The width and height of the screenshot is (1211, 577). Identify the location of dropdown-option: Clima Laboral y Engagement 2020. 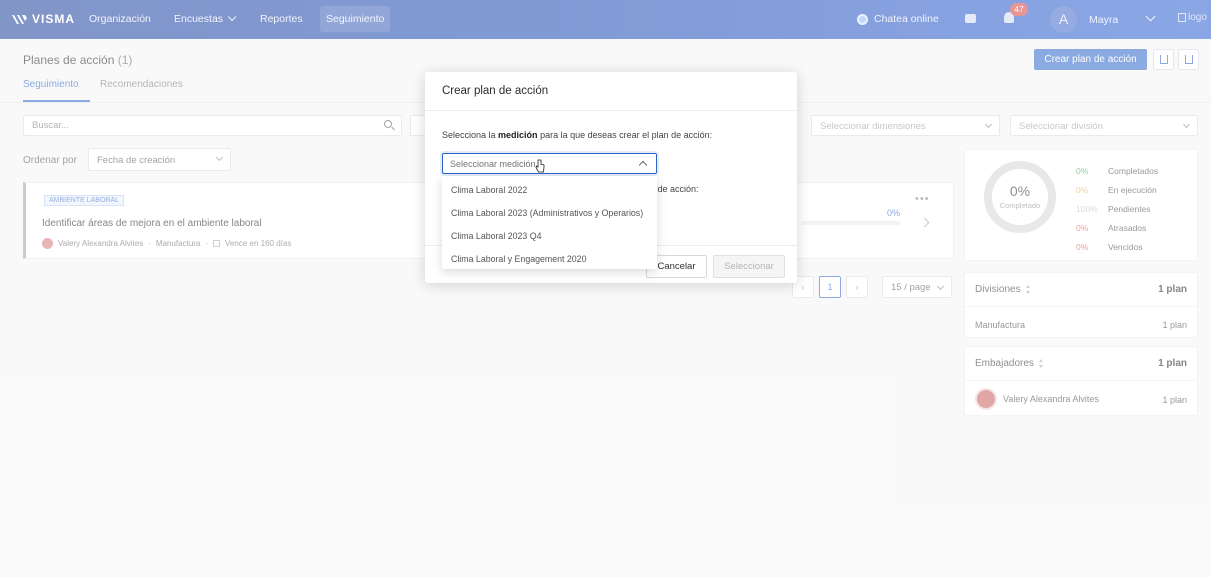
(549, 258).